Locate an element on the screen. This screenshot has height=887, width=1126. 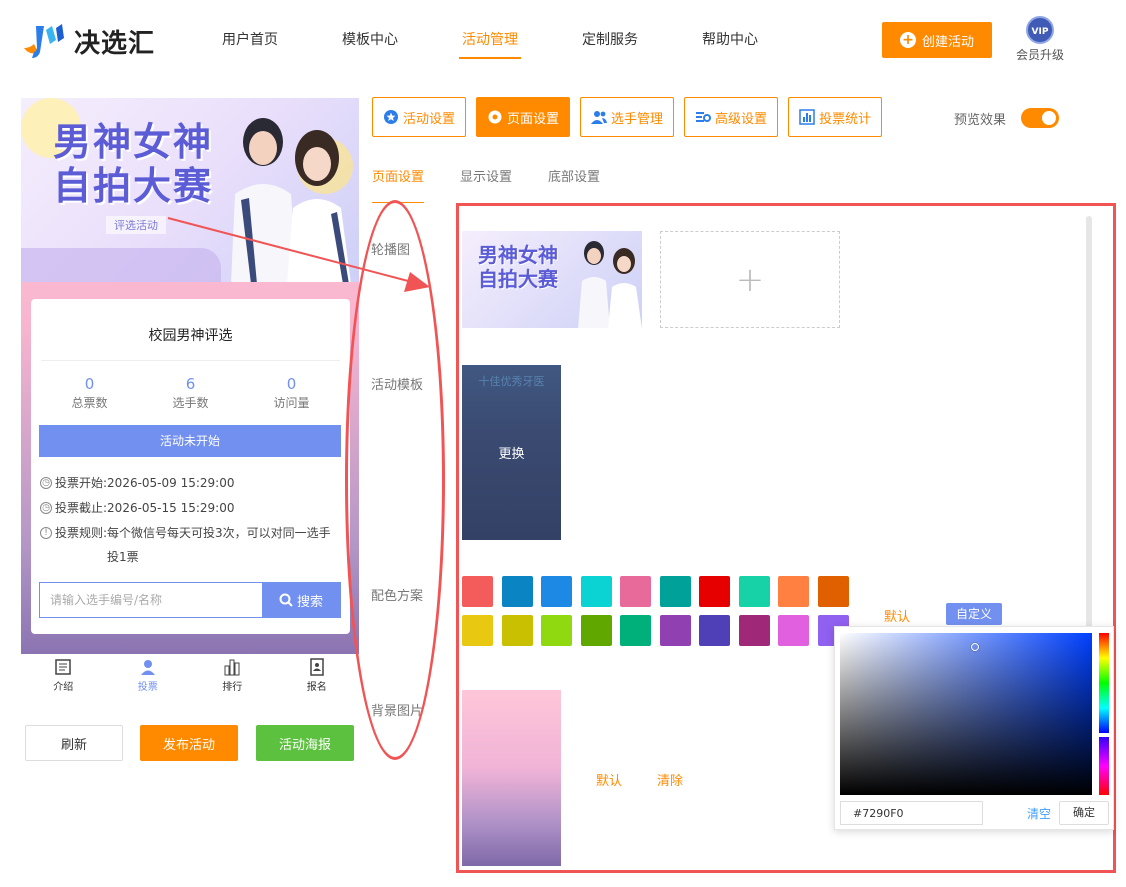
hex-color-input is located at coordinates (911, 813).